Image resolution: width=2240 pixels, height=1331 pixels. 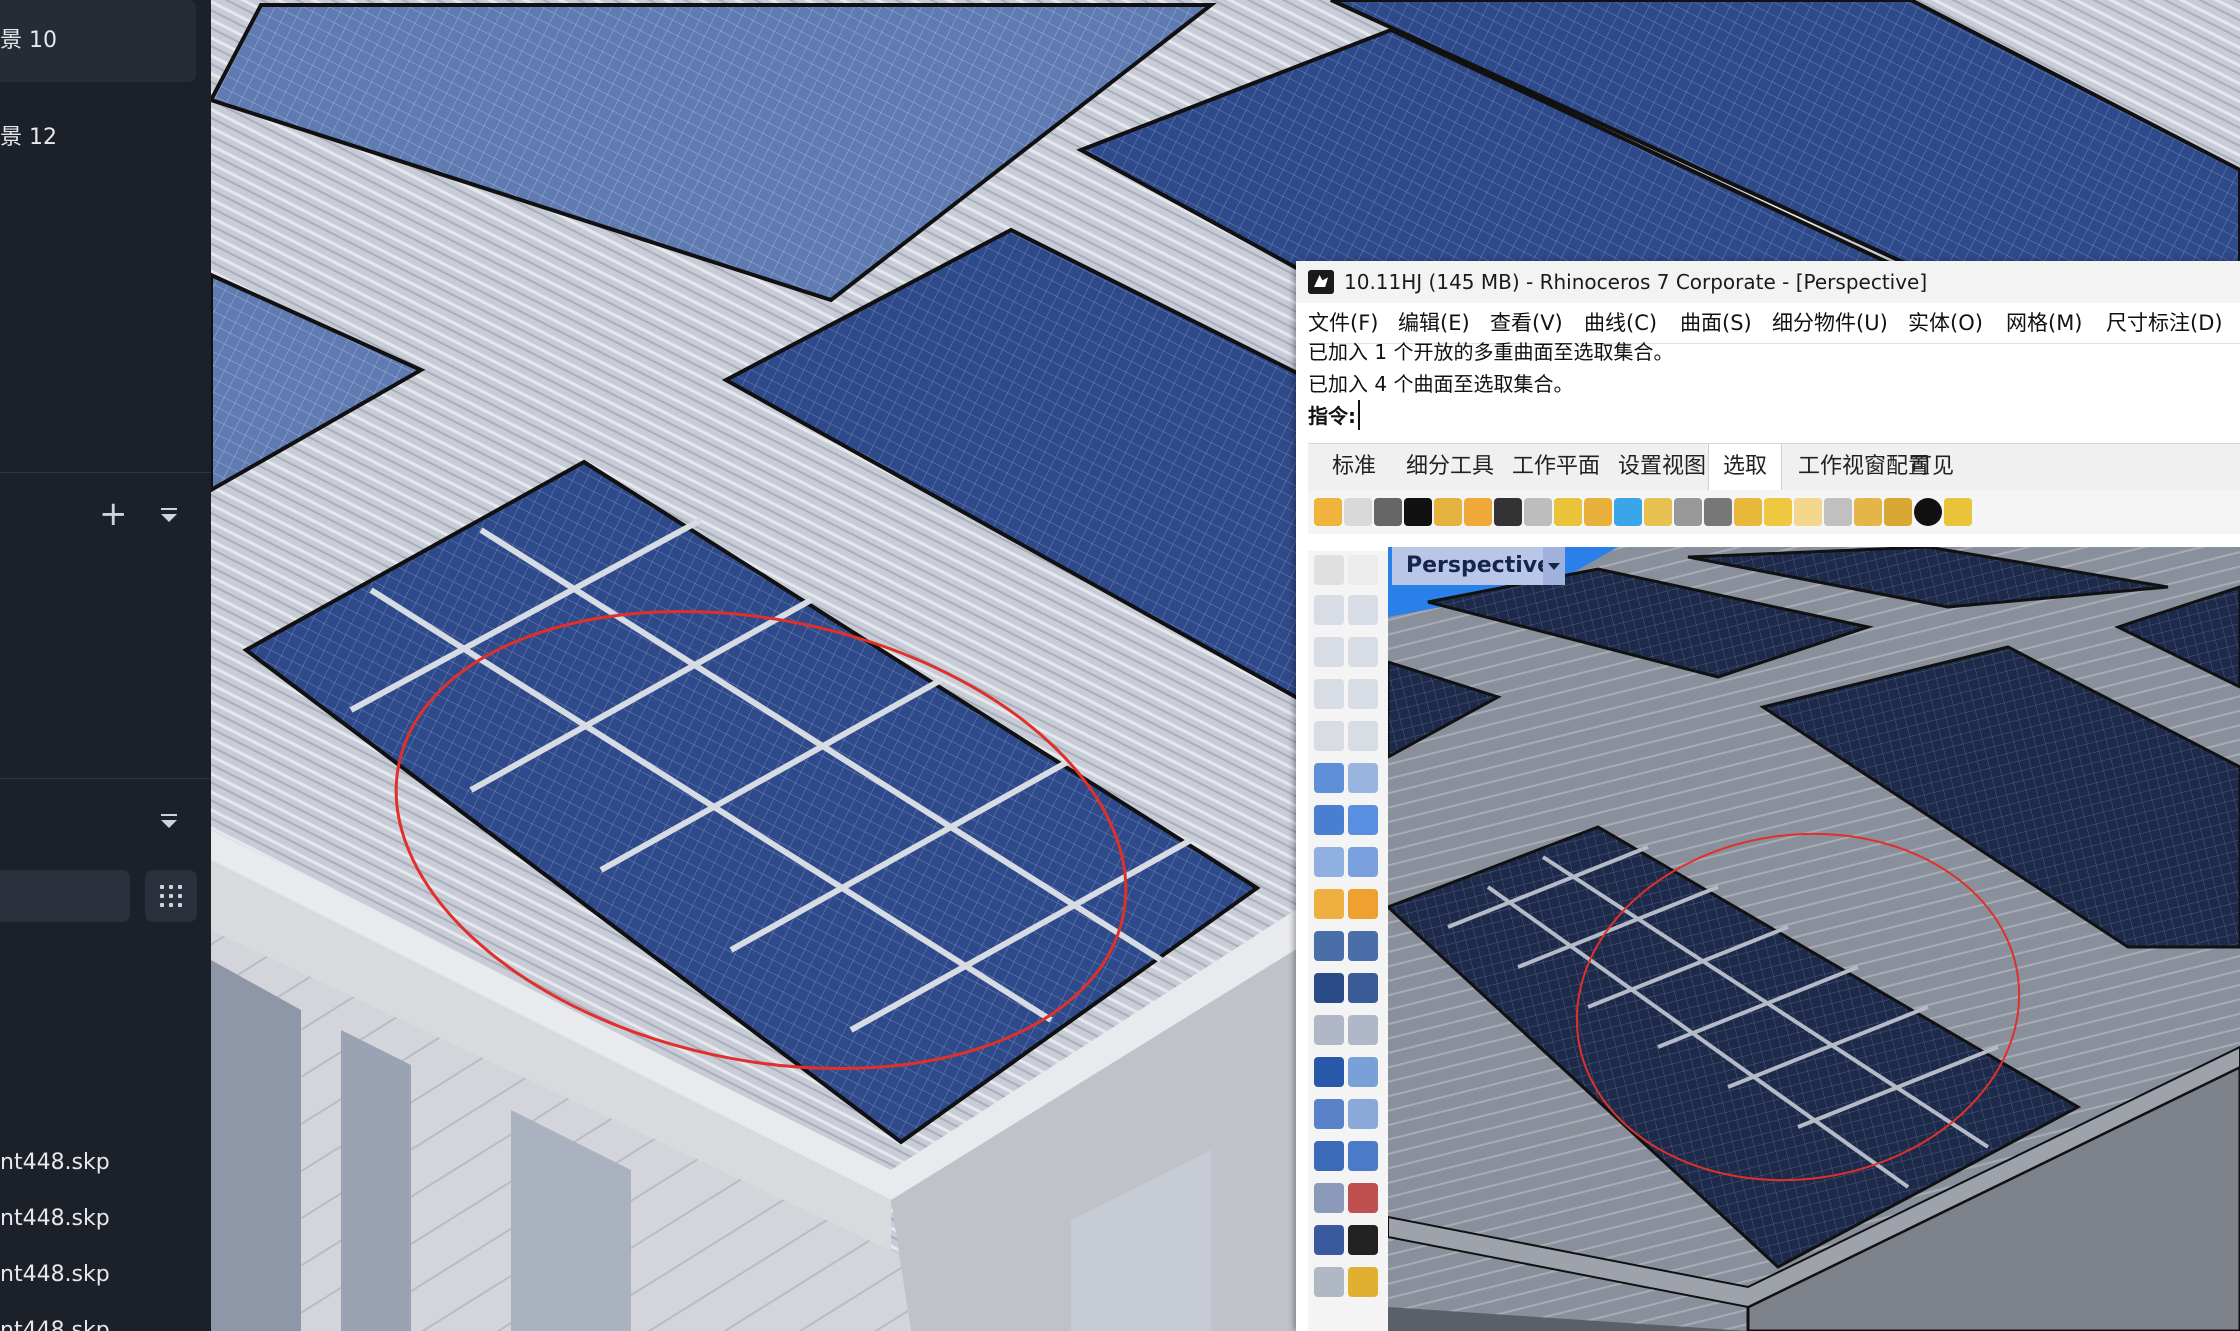 What do you see at coordinates (1363, 610) in the screenshot?
I see `curve-icon` at bounding box center [1363, 610].